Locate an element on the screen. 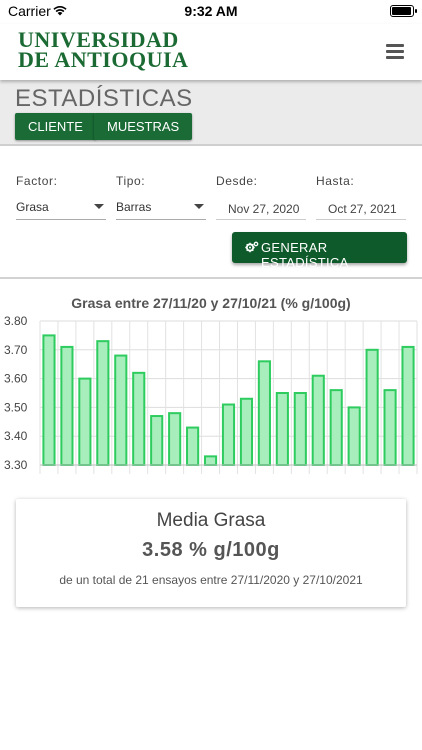 This screenshot has height=750, width=422. y-tick-label: 3.50 is located at coordinates (16, 407).